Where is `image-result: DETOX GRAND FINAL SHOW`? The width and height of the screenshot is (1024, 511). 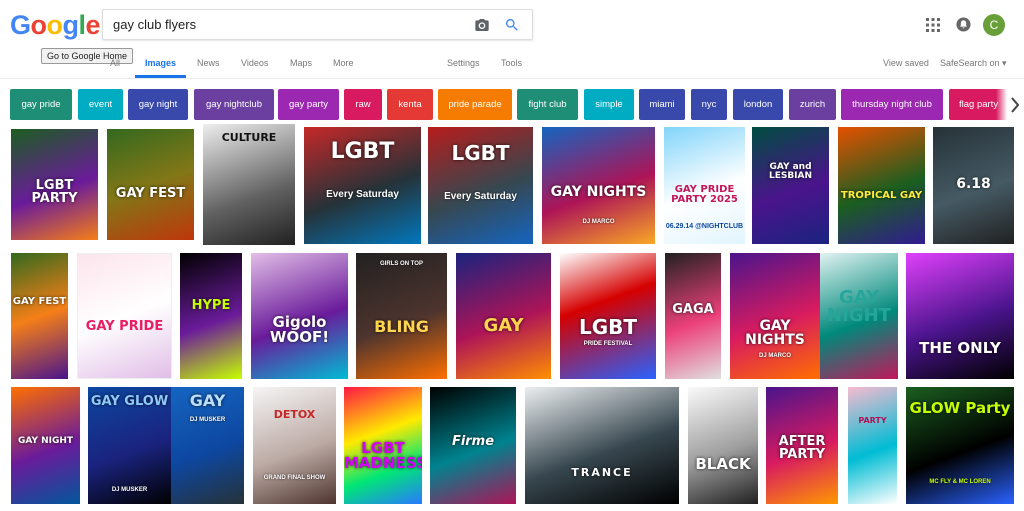 image-result: DETOX GRAND FINAL SHOW is located at coordinates (294, 445).